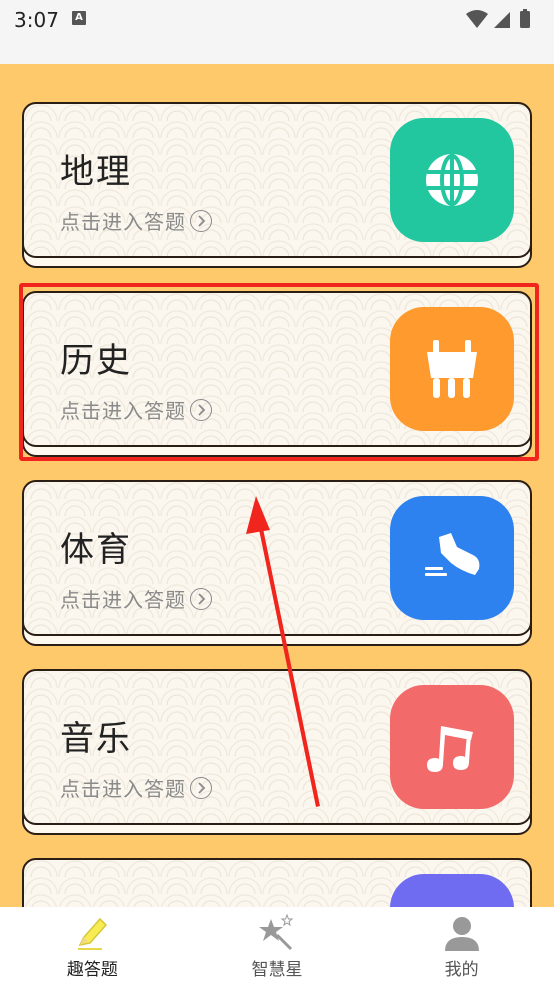  I want to click on signal-icon, so click(502, 20).